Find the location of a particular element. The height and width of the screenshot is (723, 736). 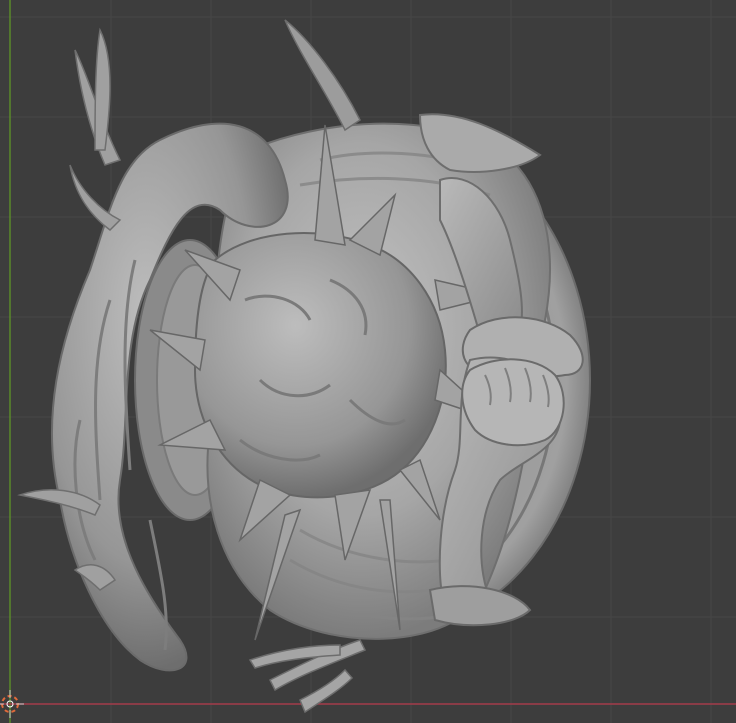

bottom-strands is located at coordinates (307, 676).